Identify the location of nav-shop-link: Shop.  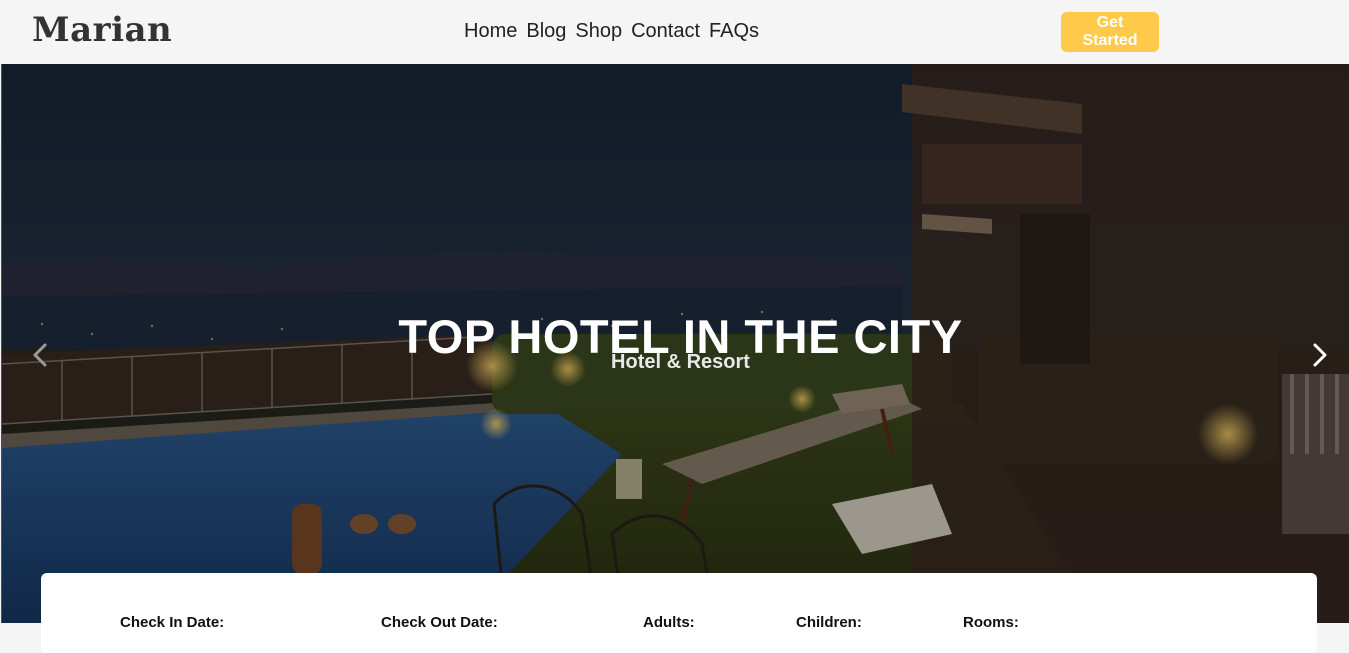
(598, 31).